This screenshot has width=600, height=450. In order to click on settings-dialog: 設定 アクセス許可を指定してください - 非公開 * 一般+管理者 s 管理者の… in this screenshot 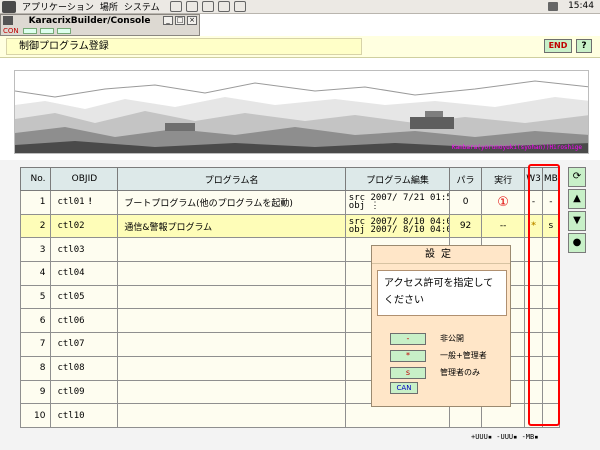, I will do `click(441, 326)`.